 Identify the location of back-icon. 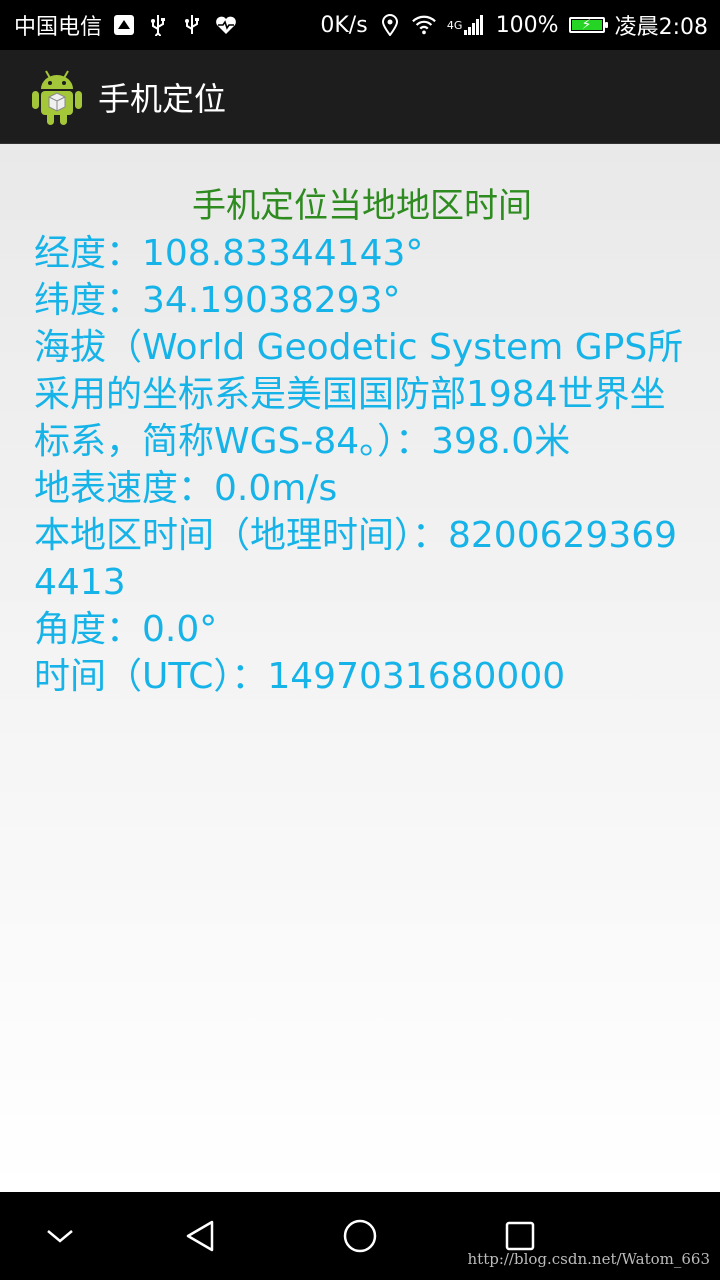
(200, 1236).